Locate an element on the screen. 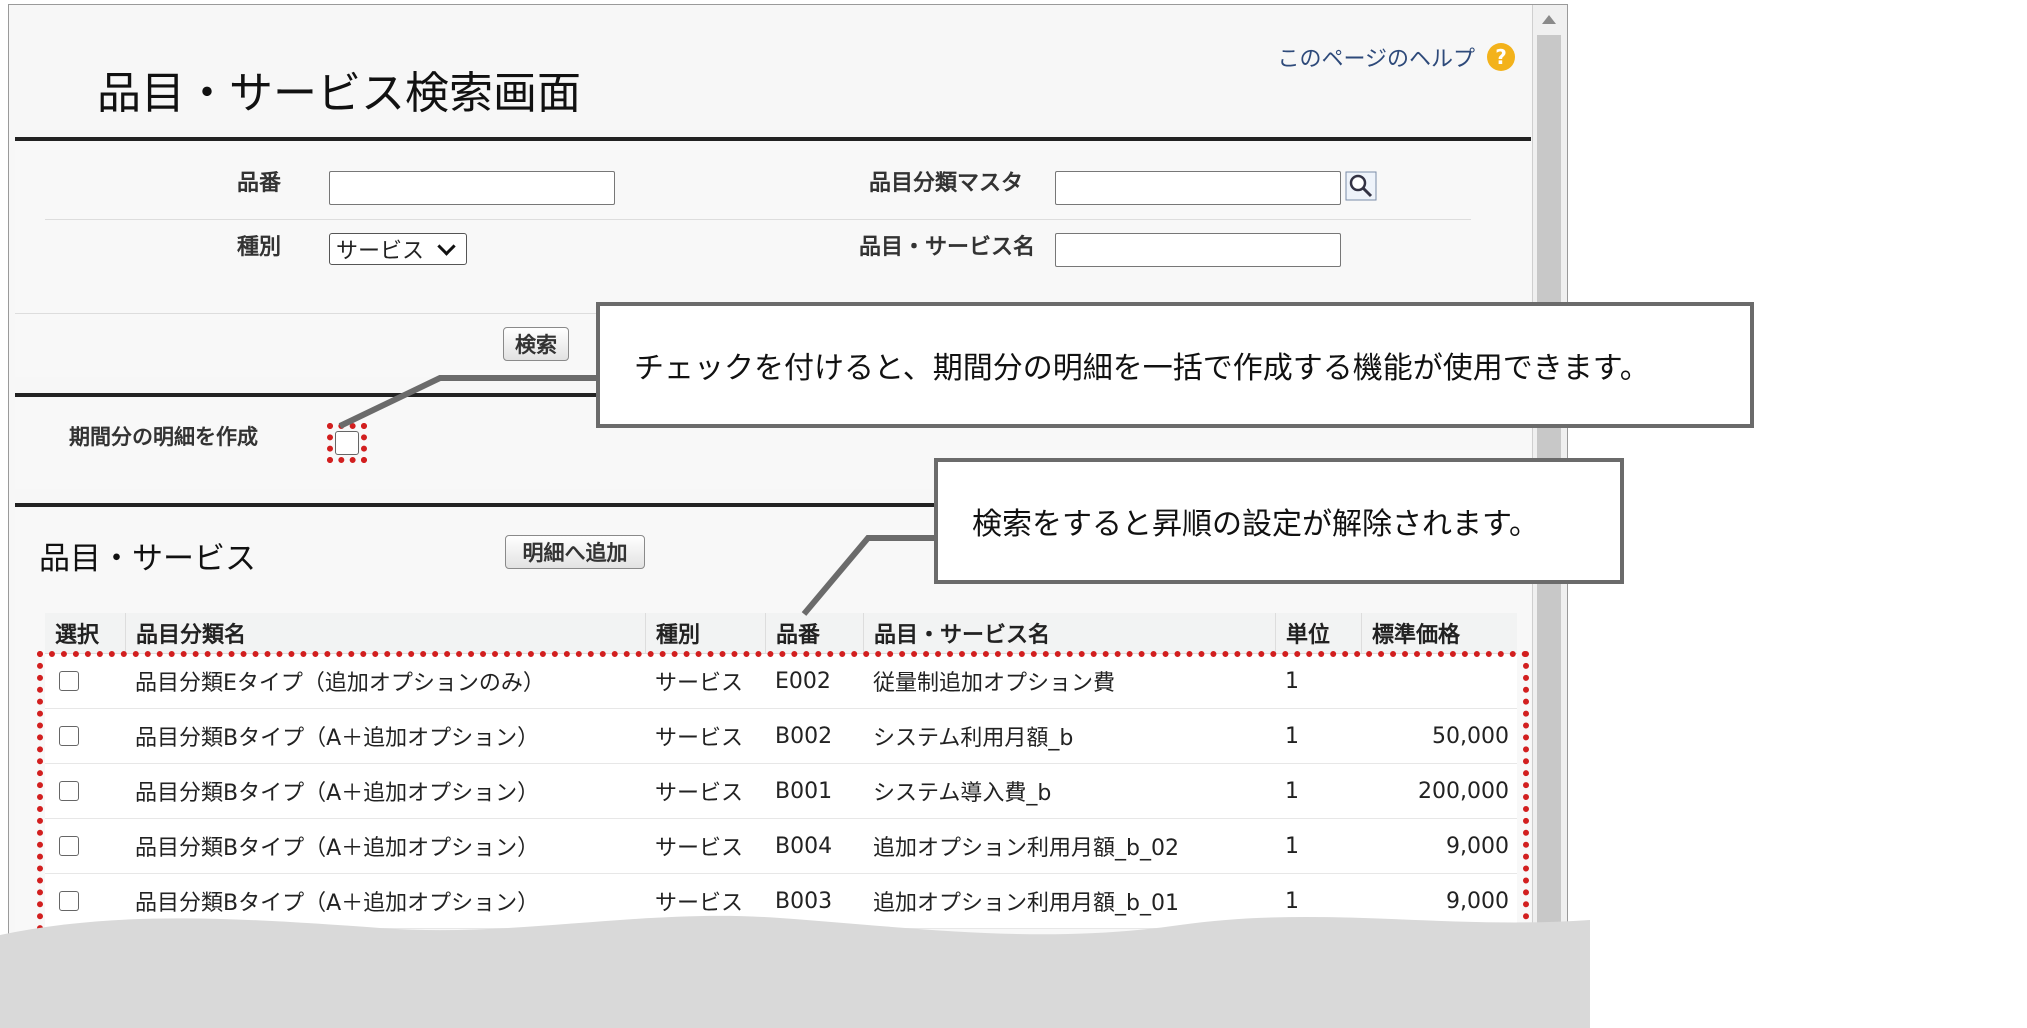 Image resolution: width=2027 pixels, height=1028 pixels. torn-paper-shape is located at coordinates (795, 971).